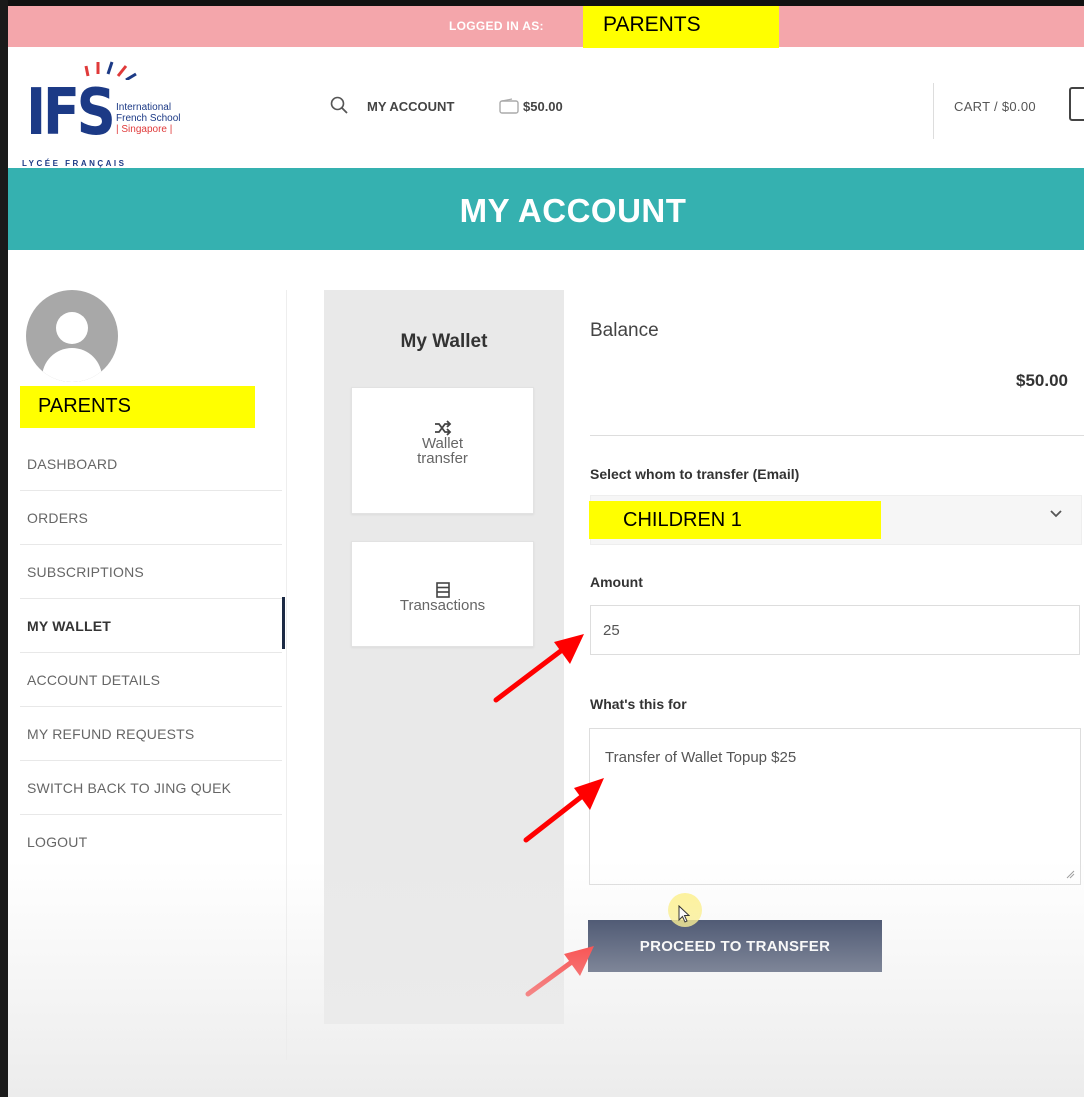 The image size is (1084, 1097). Describe the element at coordinates (74, 163) in the screenshot. I see `logo-tagline: LYCÉE FRANÇAIS` at that location.